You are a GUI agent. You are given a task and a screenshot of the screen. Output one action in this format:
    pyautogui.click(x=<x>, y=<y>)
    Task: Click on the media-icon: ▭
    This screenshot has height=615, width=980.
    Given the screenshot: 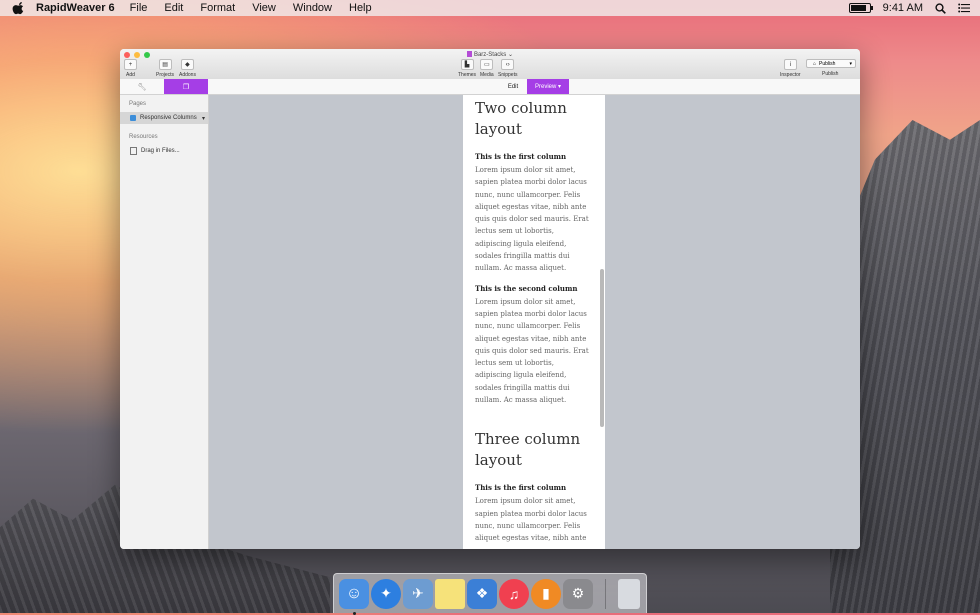 What is the action you would take?
    pyautogui.click(x=487, y=64)
    